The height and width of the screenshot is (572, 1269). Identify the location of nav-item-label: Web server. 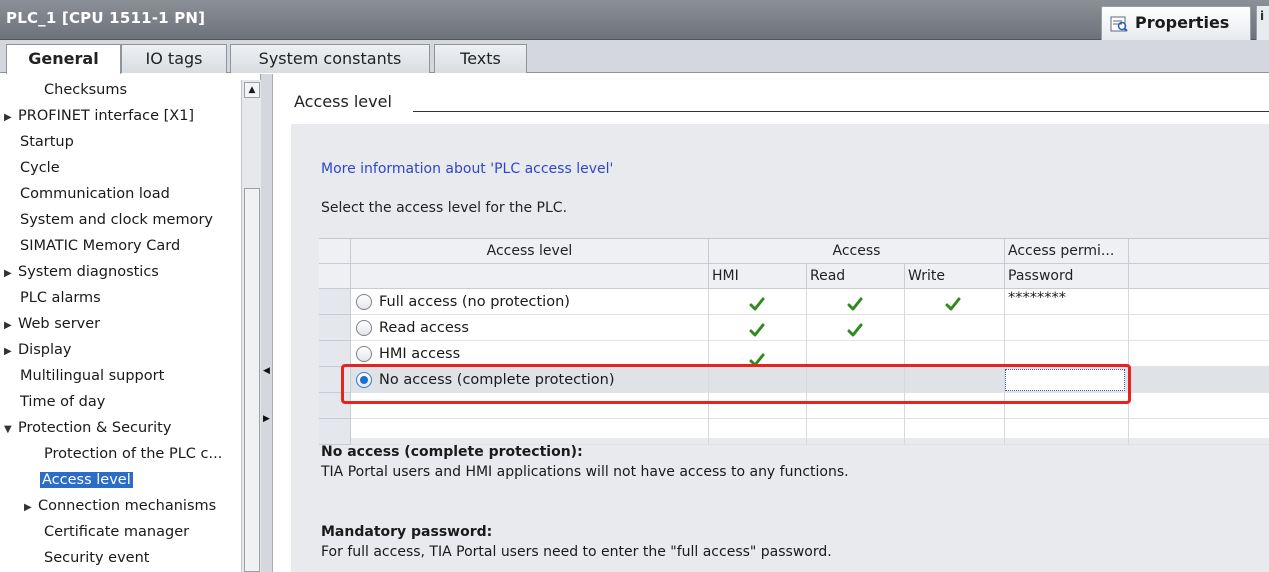
(59, 324).